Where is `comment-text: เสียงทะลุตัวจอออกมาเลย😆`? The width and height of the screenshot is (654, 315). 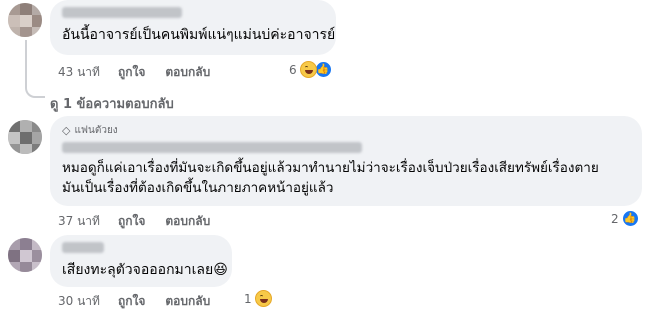
comment-text: เสียงทะลุตัวจอออกมาเลย😆 is located at coordinates (145, 270).